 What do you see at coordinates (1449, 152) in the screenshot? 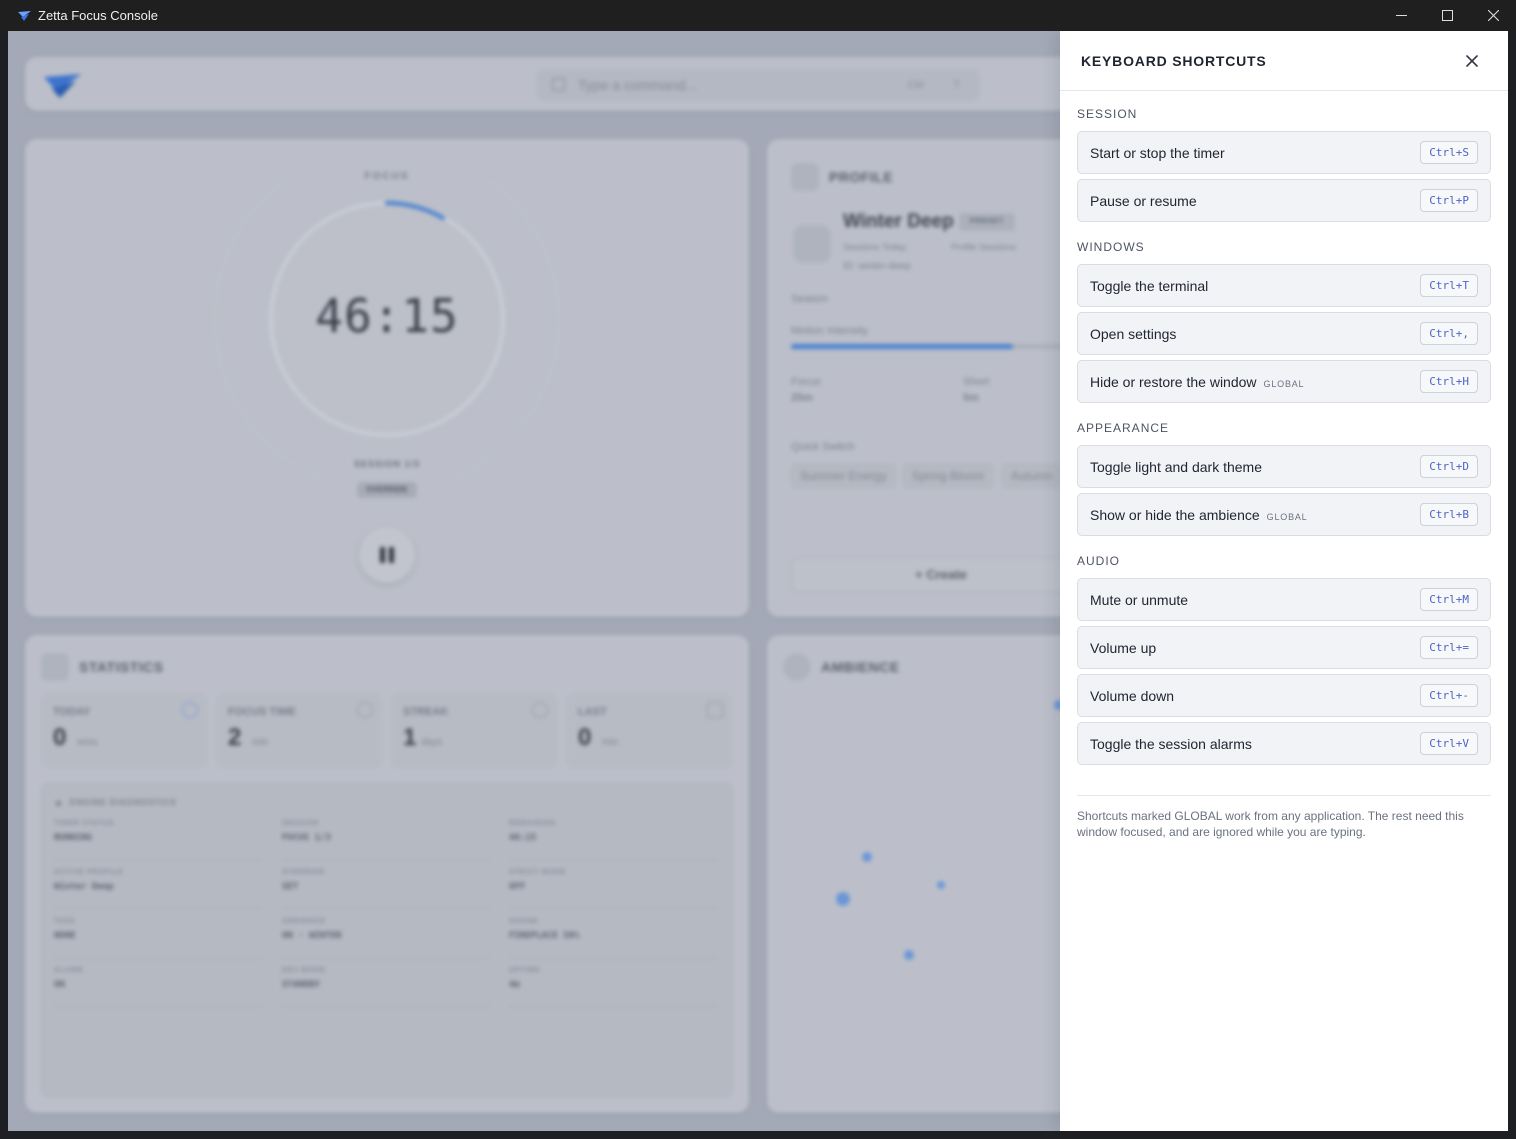
I see `shortcut-key: Ctrl+S` at bounding box center [1449, 152].